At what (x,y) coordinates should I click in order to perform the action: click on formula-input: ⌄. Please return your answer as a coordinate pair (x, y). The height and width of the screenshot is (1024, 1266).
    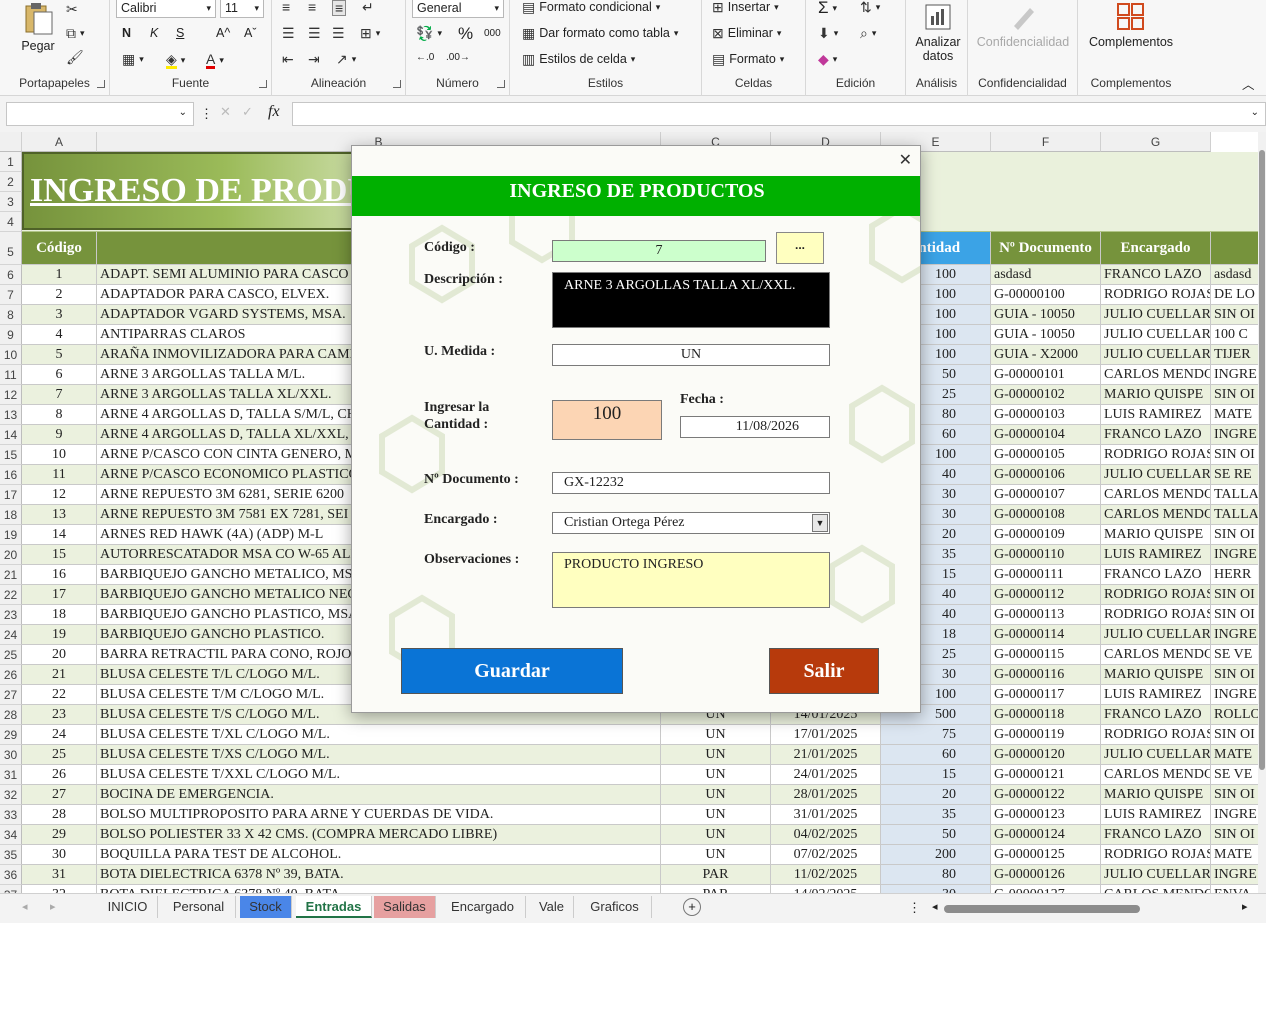
    Looking at the image, I should click on (779, 114).